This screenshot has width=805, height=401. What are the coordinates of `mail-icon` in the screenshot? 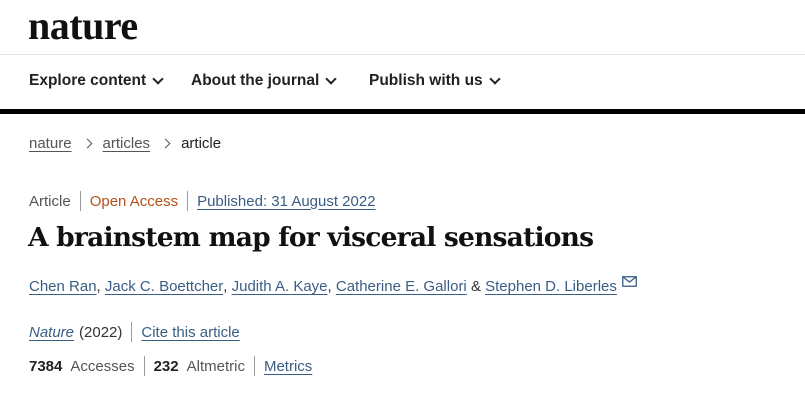 It's located at (629, 282).